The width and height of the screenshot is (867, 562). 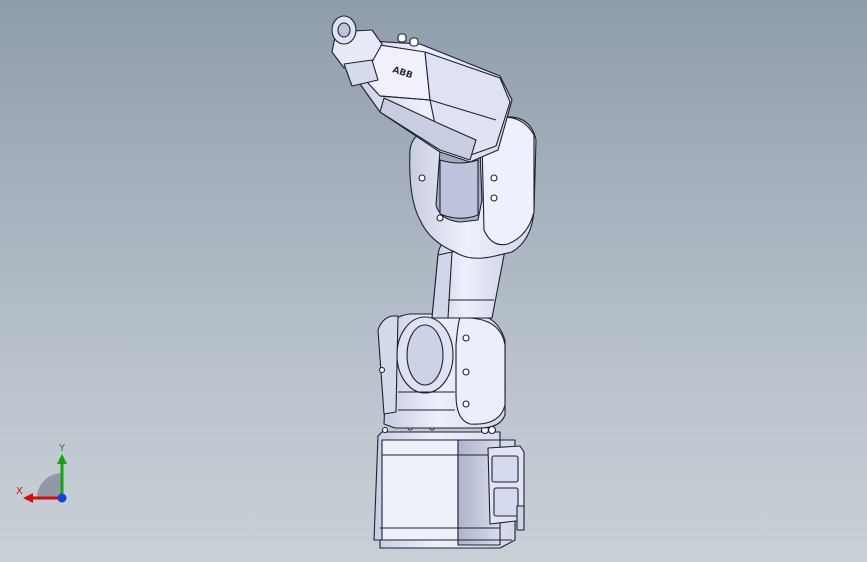 I want to click on triad-plane-icon, so click(x=49, y=485).